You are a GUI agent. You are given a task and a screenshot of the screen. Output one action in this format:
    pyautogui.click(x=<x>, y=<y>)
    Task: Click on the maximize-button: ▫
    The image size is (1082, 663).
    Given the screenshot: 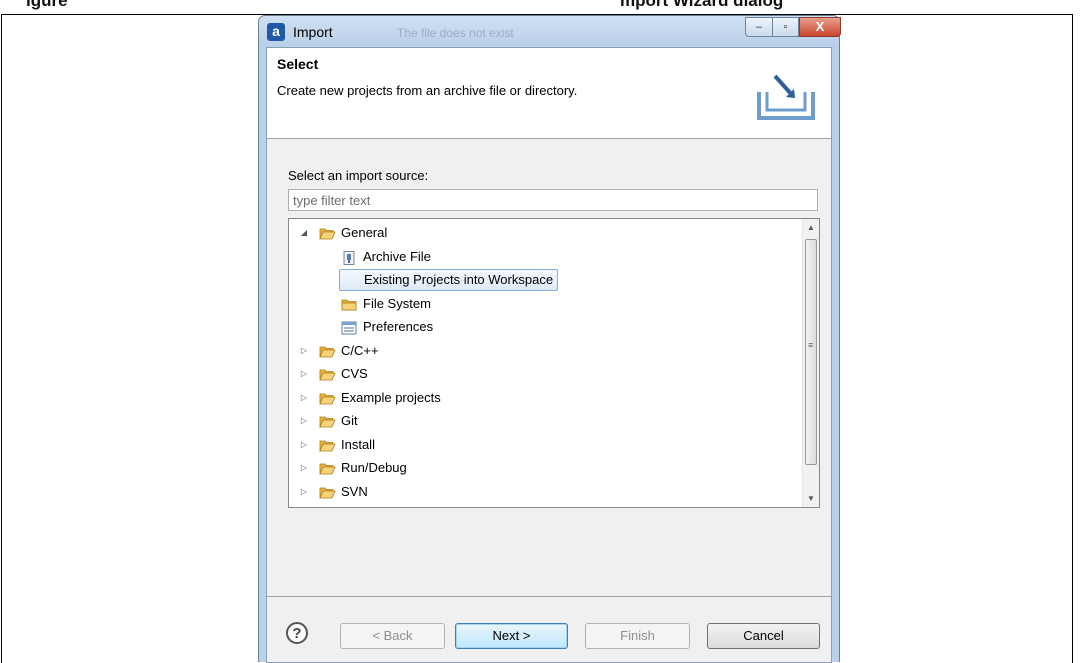 What is the action you would take?
    pyautogui.click(x=785, y=27)
    